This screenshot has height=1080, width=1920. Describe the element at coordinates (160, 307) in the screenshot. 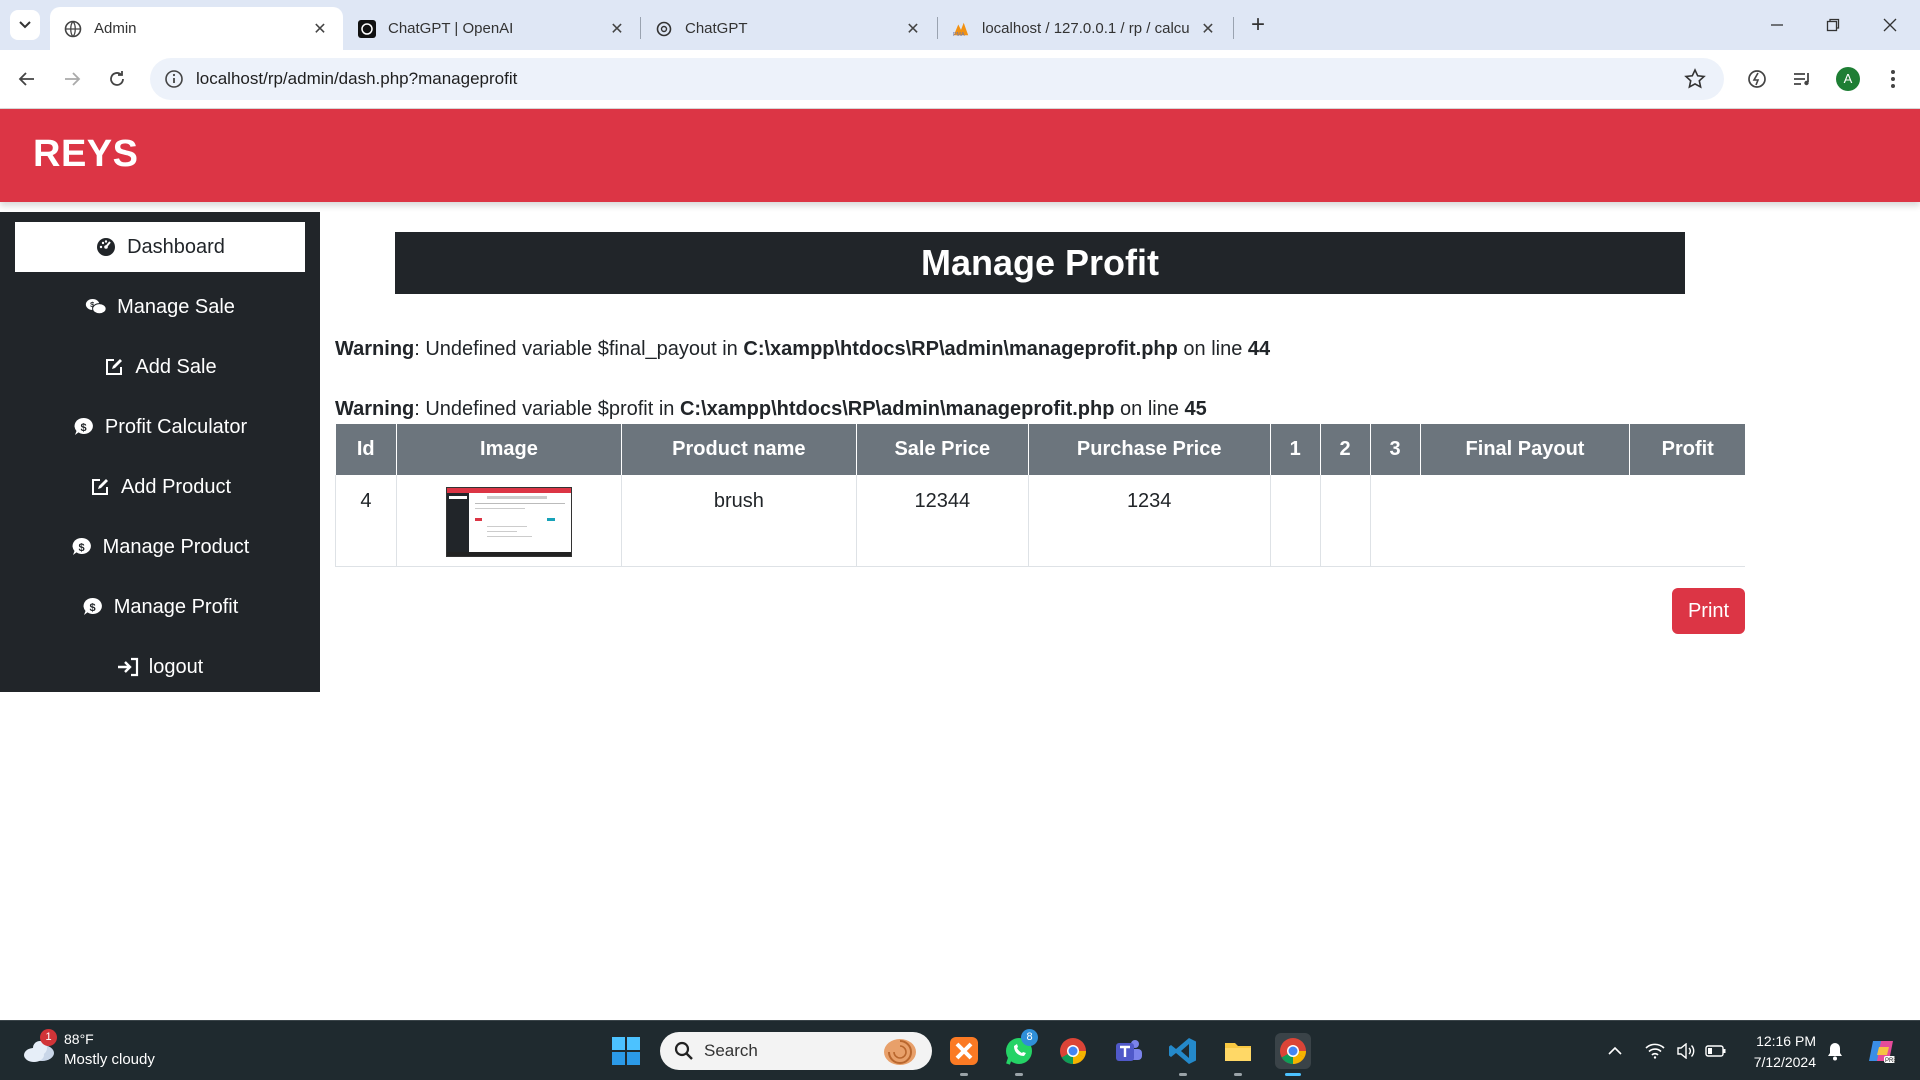

I see `sidebar-item-manage-sale: $ Manage Sale` at that location.